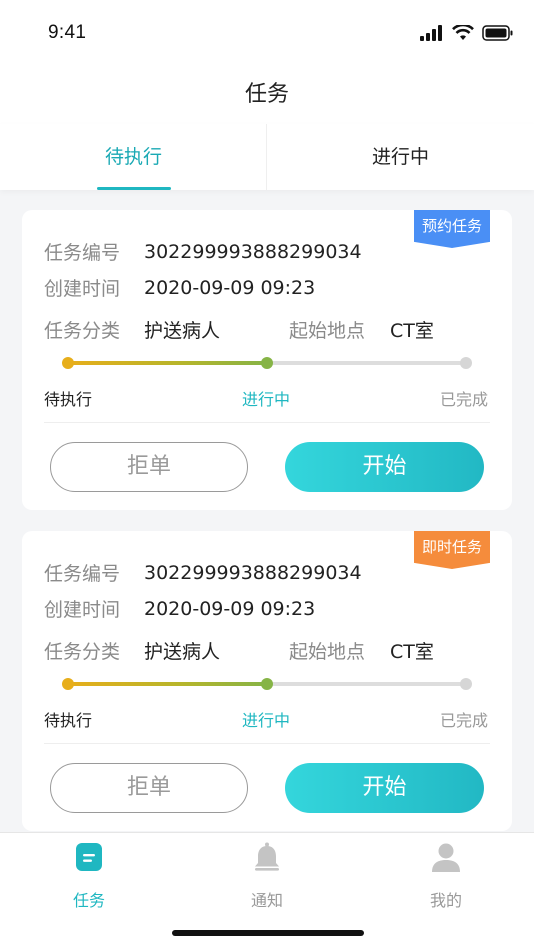 This screenshot has width=534, height=950. I want to click on status-time: 9:41, so click(67, 32).